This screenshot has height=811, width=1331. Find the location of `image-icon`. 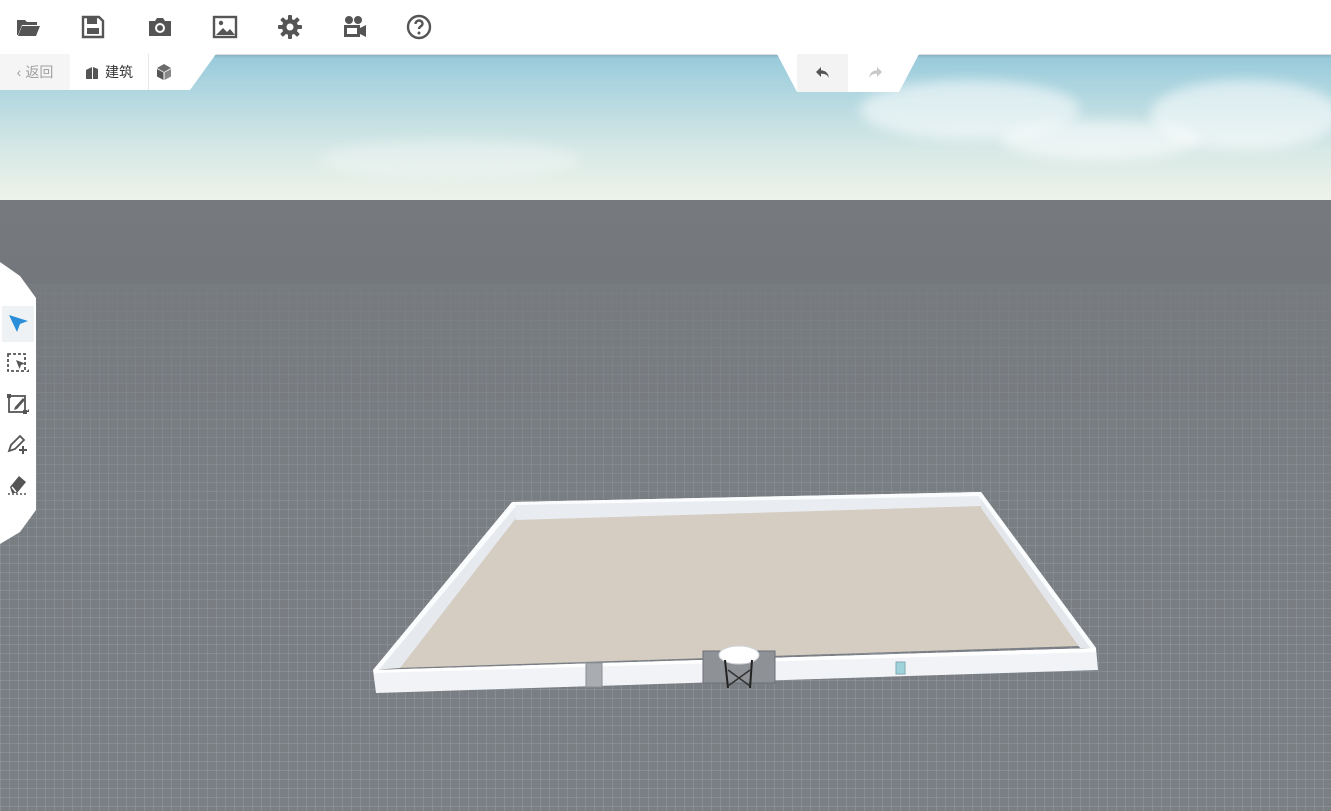

image-icon is located at coordinates (225, 27).